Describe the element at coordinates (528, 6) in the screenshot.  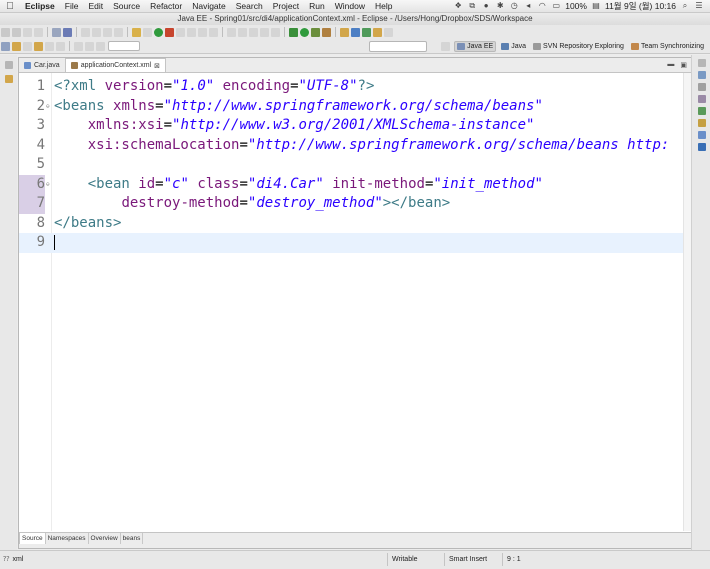
I see `volume-icon: ◂` at that location.